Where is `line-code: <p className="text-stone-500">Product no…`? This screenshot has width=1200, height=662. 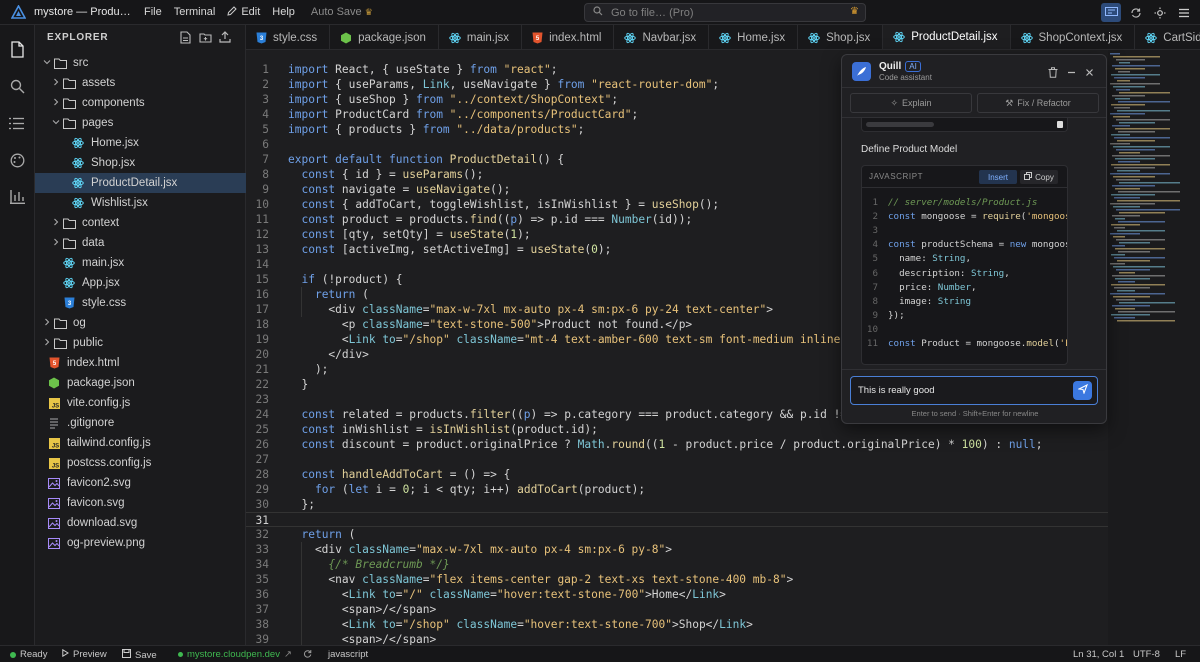 line-code: <p className="text-stone-500">Product no… is located at coordinates (490, 324).